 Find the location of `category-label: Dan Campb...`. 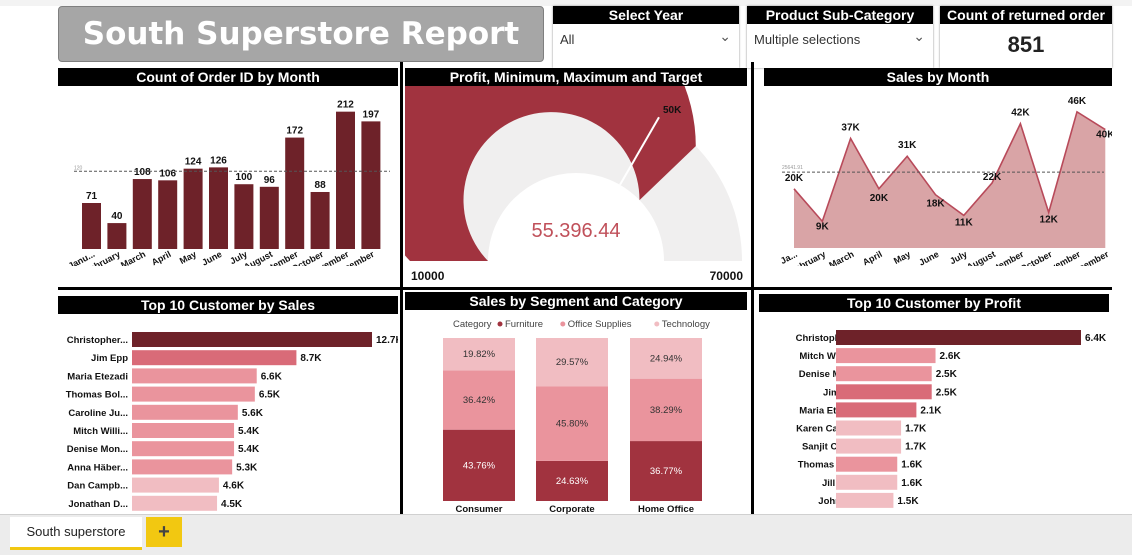

category-label: Dan Campb... is located at coordinates (97, 486).